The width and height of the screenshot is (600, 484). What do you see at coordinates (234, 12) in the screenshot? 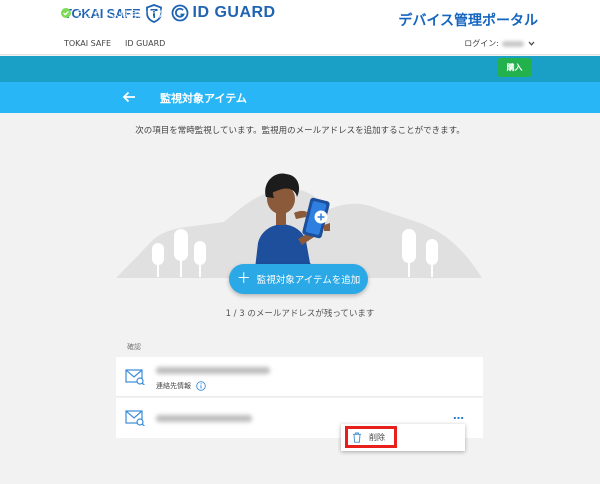
I see `brand-id-text: ID GUARD` at bounding box center [234, 12].